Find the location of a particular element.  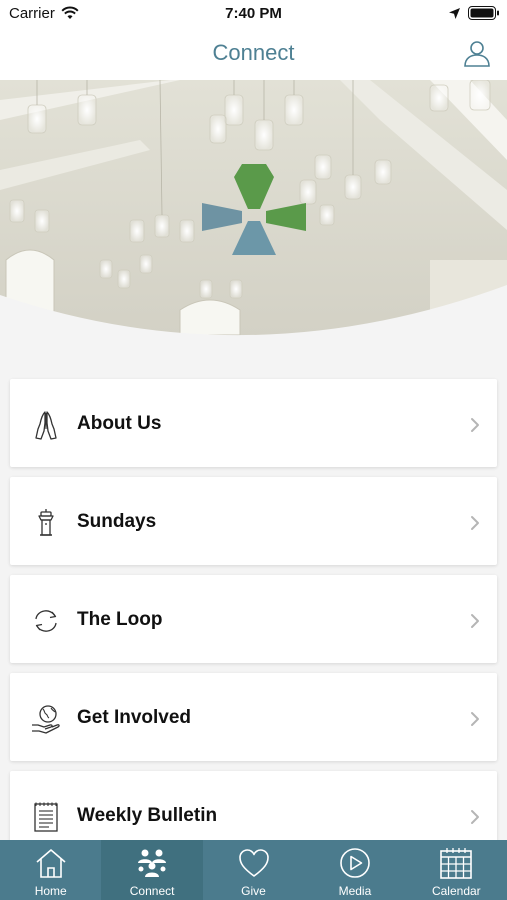

tab-label: Home is located at coordinates (50, 891).